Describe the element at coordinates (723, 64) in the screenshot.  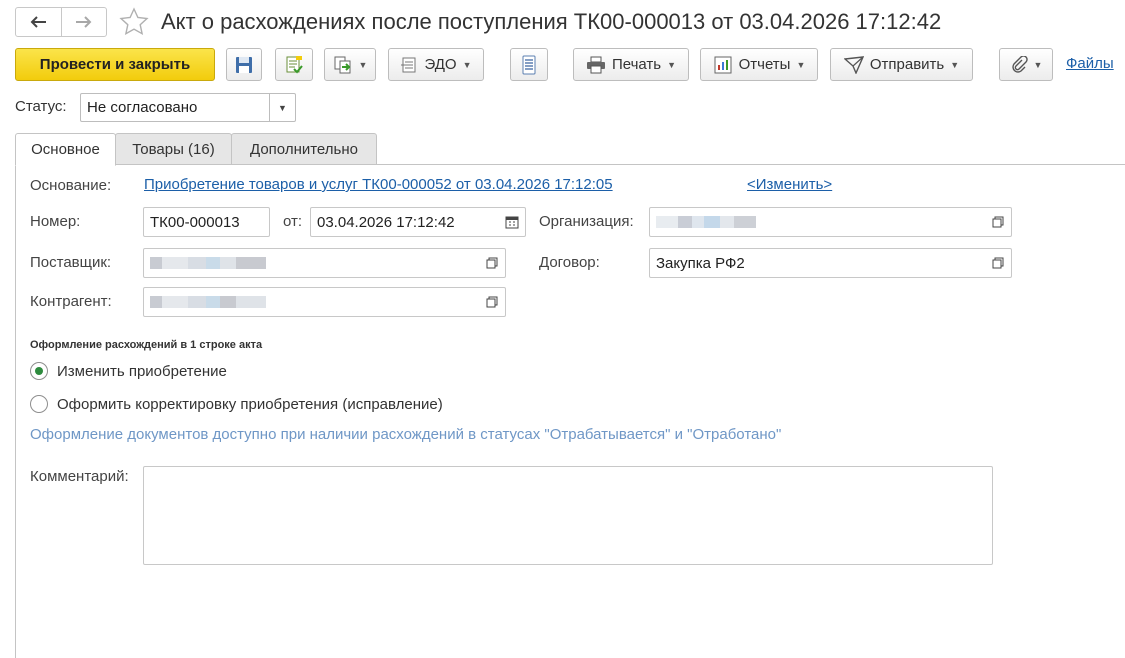
I see `reports-icon` at that location.